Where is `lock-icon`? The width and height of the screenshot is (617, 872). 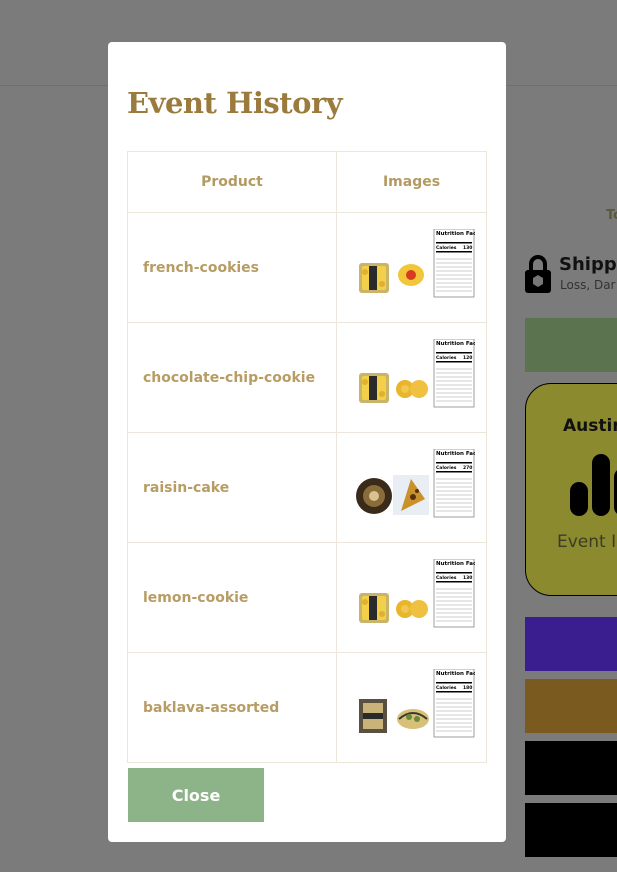
lock-icon is located at coordinates (538, 274).